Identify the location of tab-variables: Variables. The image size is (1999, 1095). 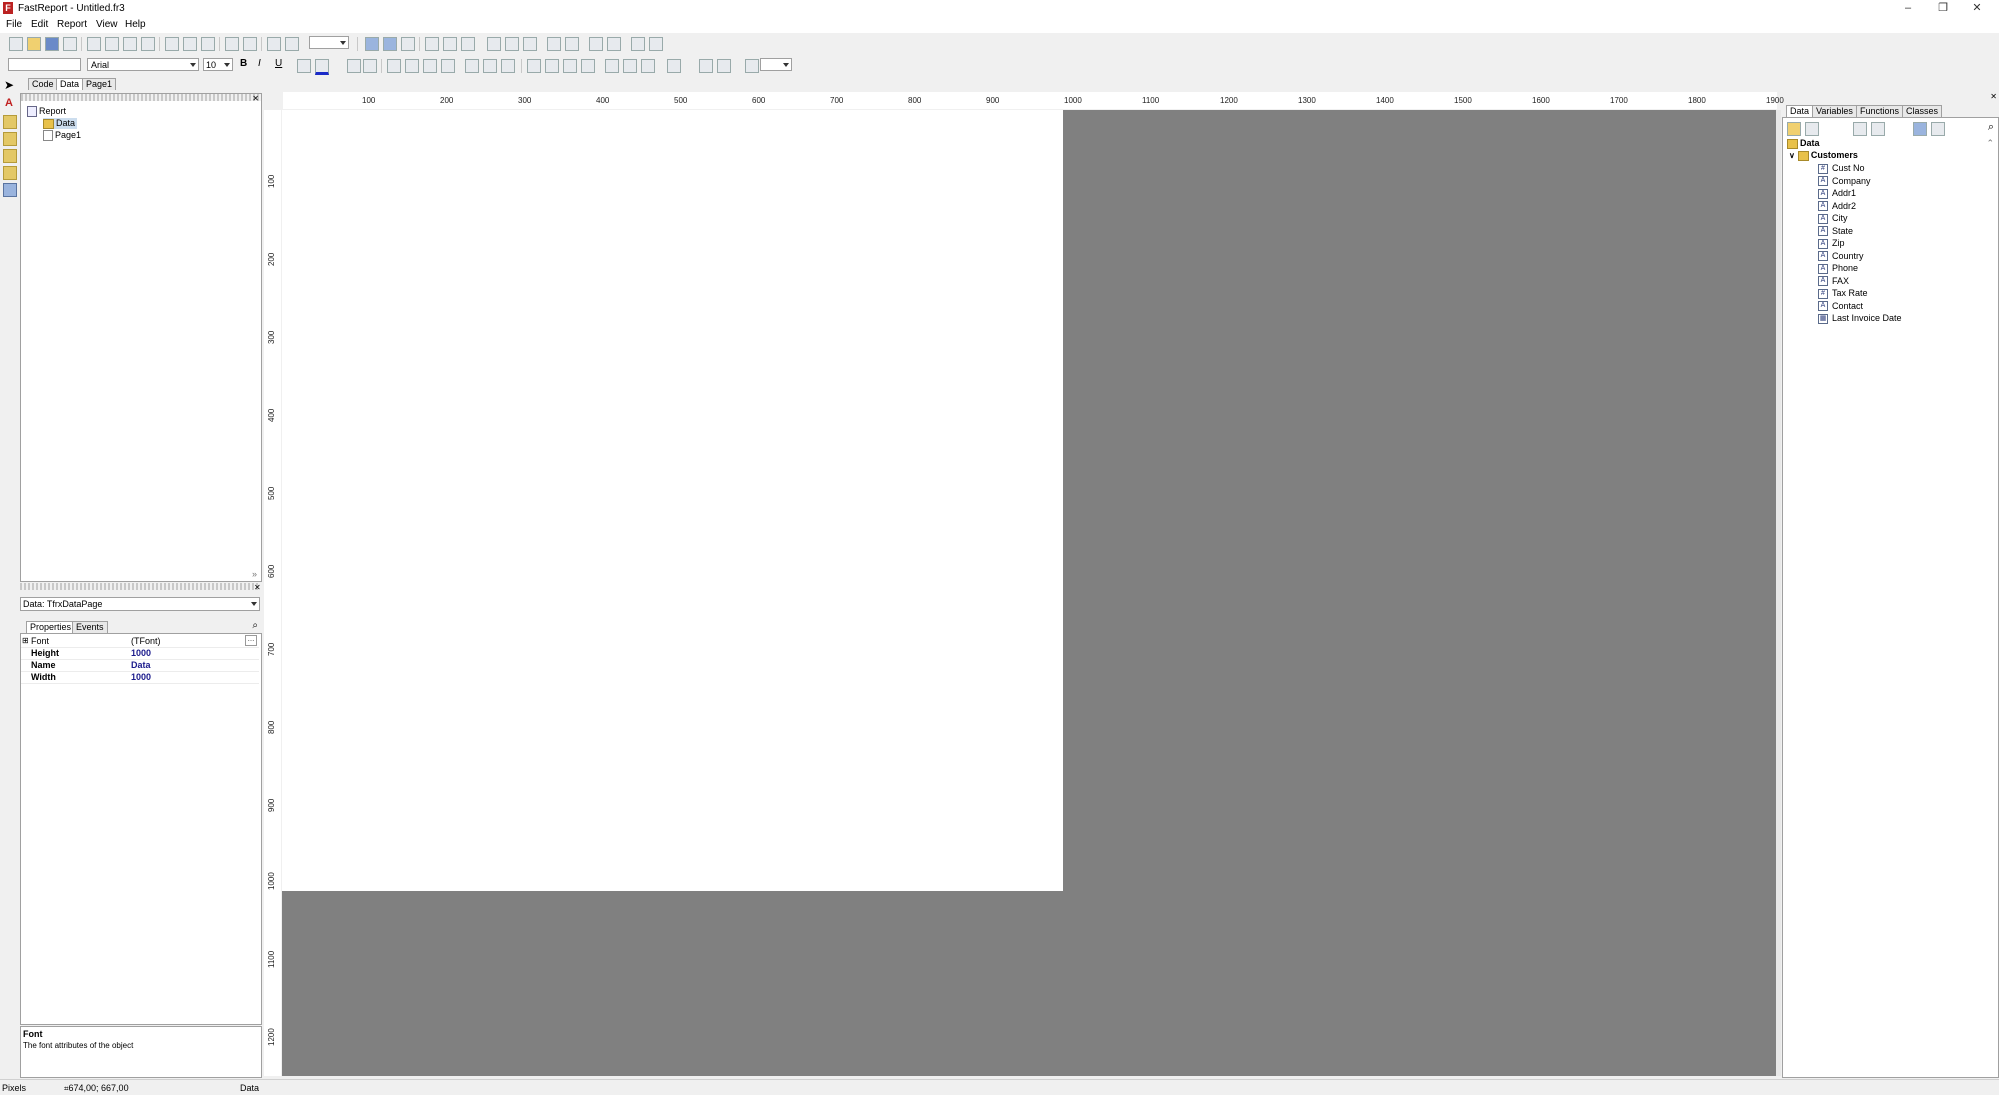
(1834, 111).